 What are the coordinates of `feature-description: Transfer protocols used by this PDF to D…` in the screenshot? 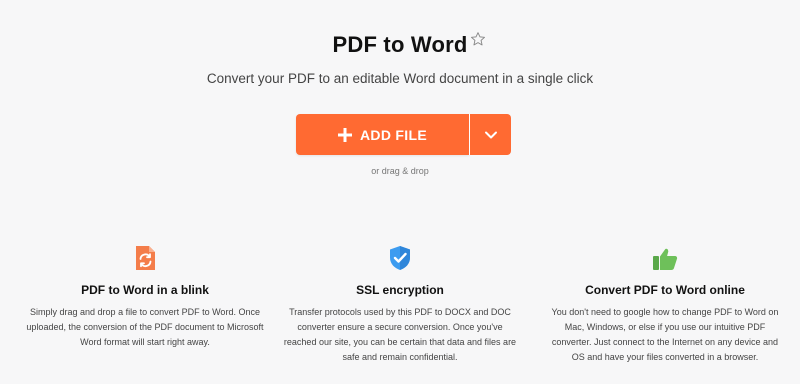 It's located at (400, 334).